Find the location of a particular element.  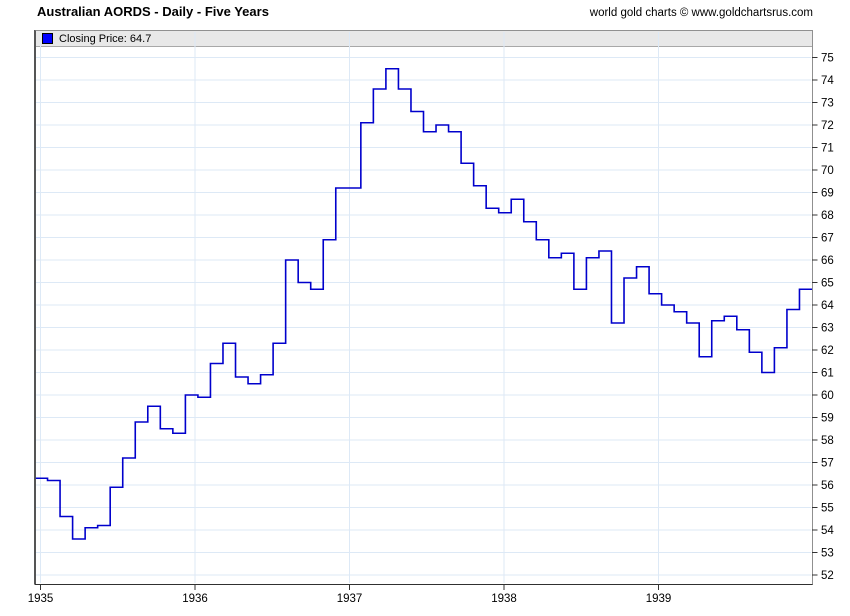

svg-text: 1937 is located at coordinates (350, 599).